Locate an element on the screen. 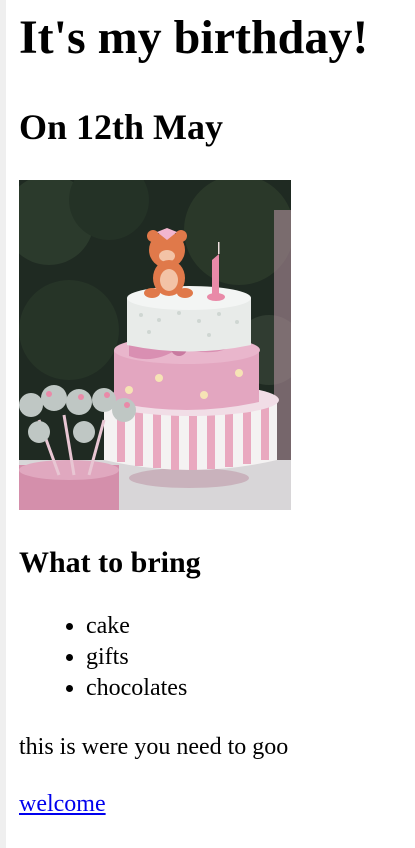 This screenshot has height=848, width=415. left-edge-bar is located at coordinates (3, 424).